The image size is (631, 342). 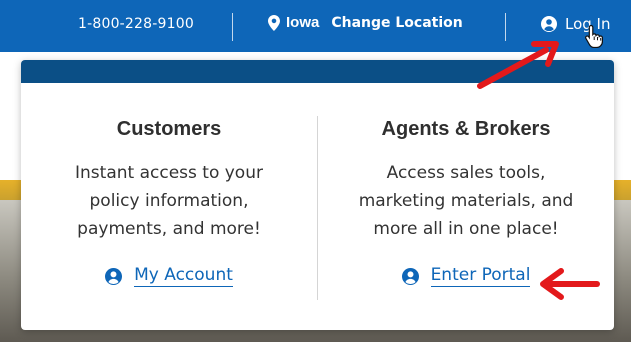 I want to click on location-selector: Iowa Change Location, so click(x=365, y=22).